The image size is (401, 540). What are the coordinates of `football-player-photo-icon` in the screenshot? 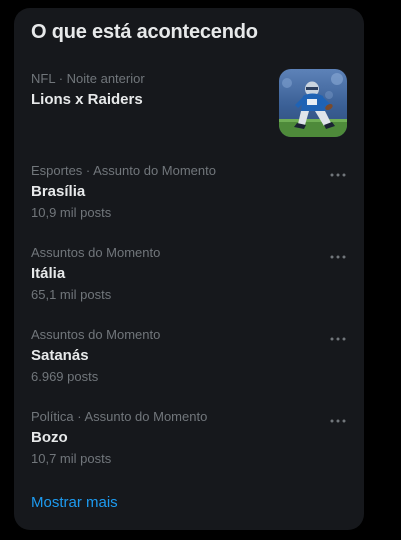 It's located at (313, 103).